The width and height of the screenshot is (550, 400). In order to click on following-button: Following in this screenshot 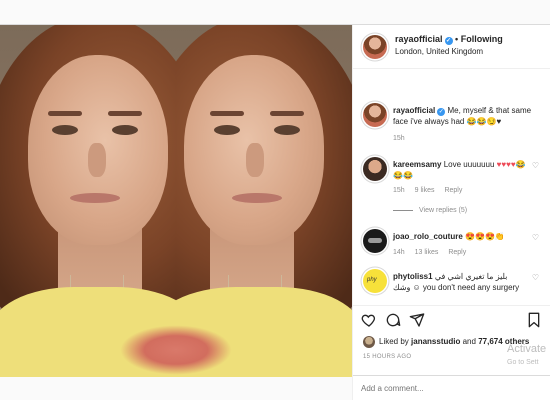, I will do `click(482, 39)`.